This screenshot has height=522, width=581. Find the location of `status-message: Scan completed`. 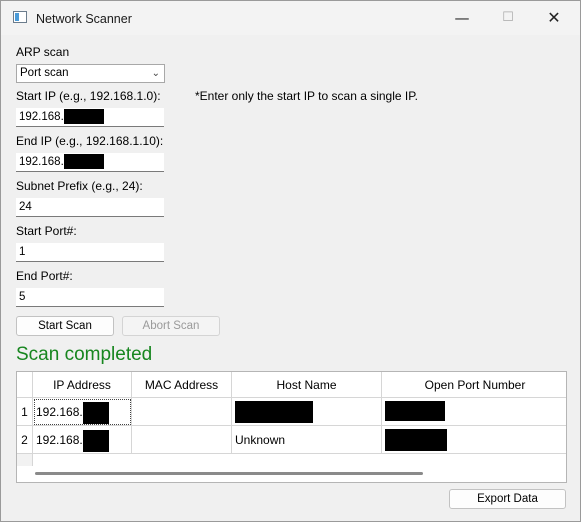

status-message: Scan completed is located at coordinates (84, 354).